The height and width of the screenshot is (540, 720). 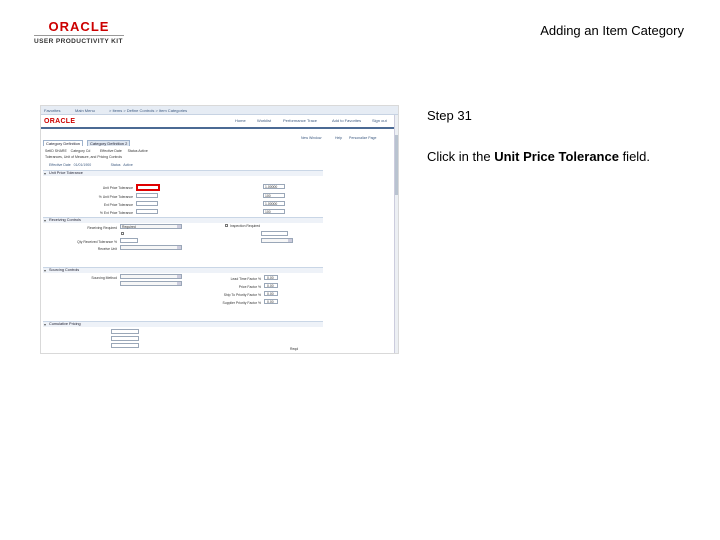 What do you see at coordinates (634, 156) in the screenshot?
I see `instruction-post: field.` at bounding box center [634, 156].